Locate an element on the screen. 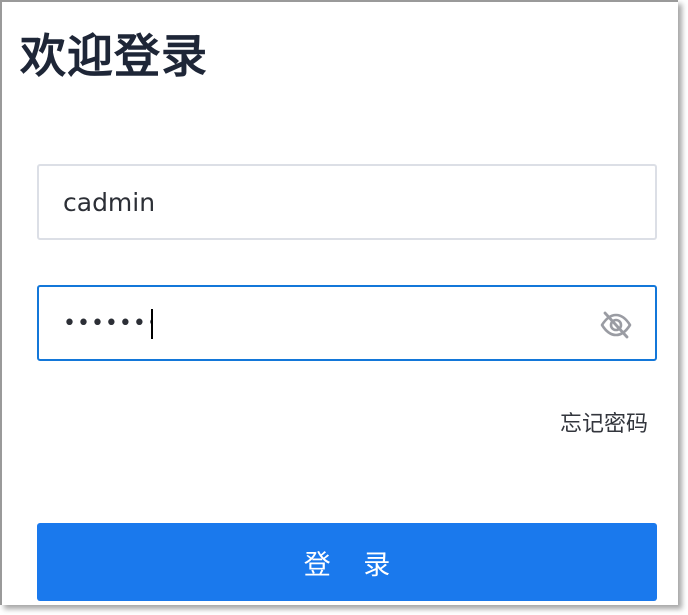 This screenshot has width=688, height=615. forgot-password-link: 忘记密码 is located at coordinates (604, 422).